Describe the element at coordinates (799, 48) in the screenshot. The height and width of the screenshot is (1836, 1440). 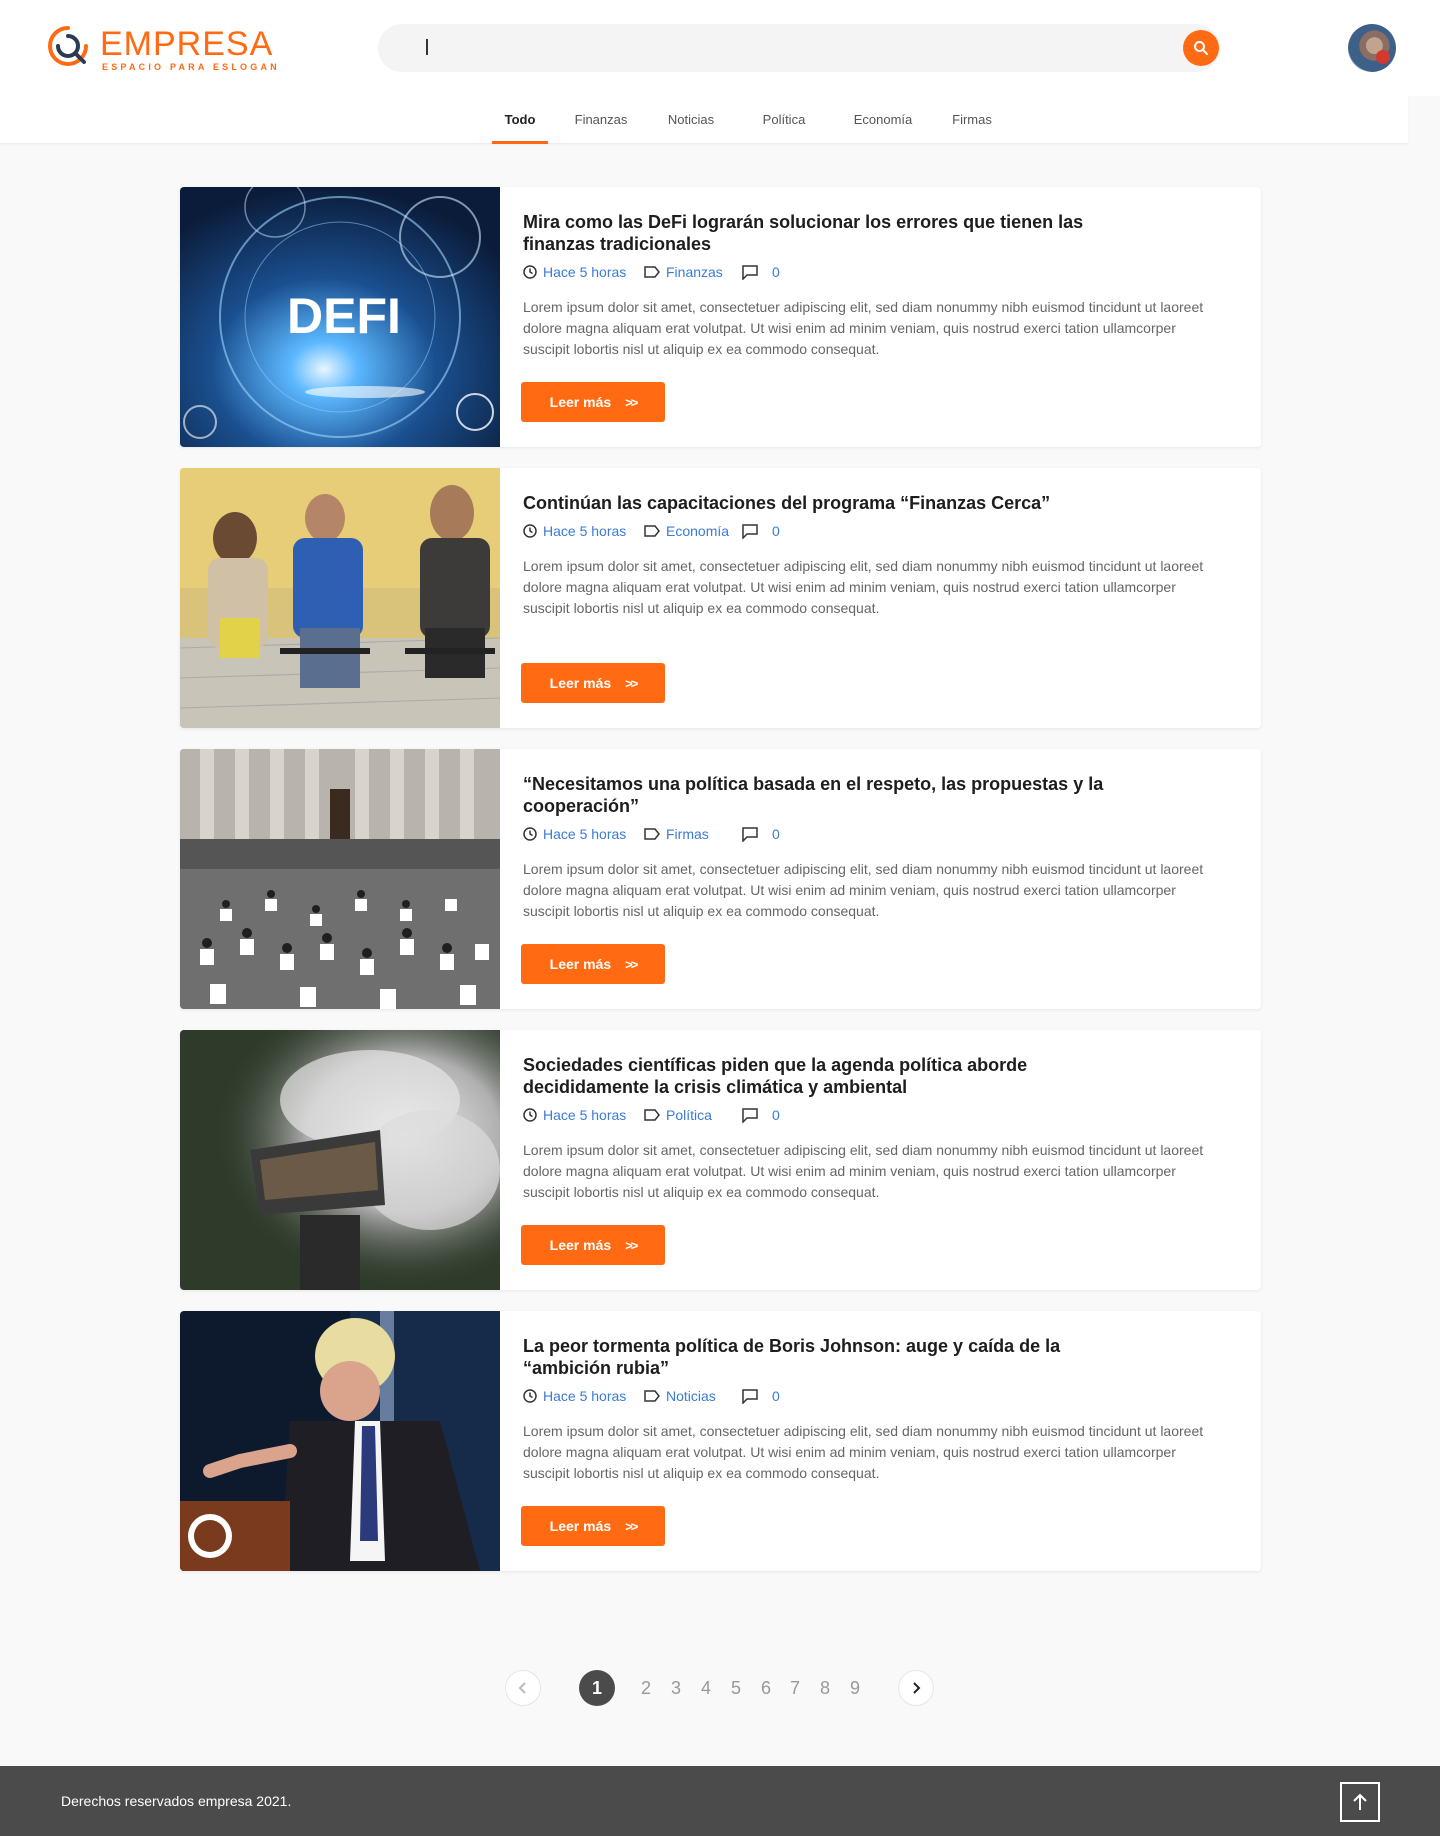
I see `search-input` at that location.